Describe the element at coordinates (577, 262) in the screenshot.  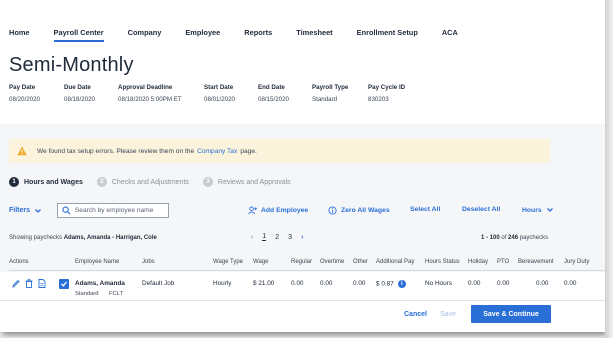
I see `col-jury-duty: Jury Duty` at that location.